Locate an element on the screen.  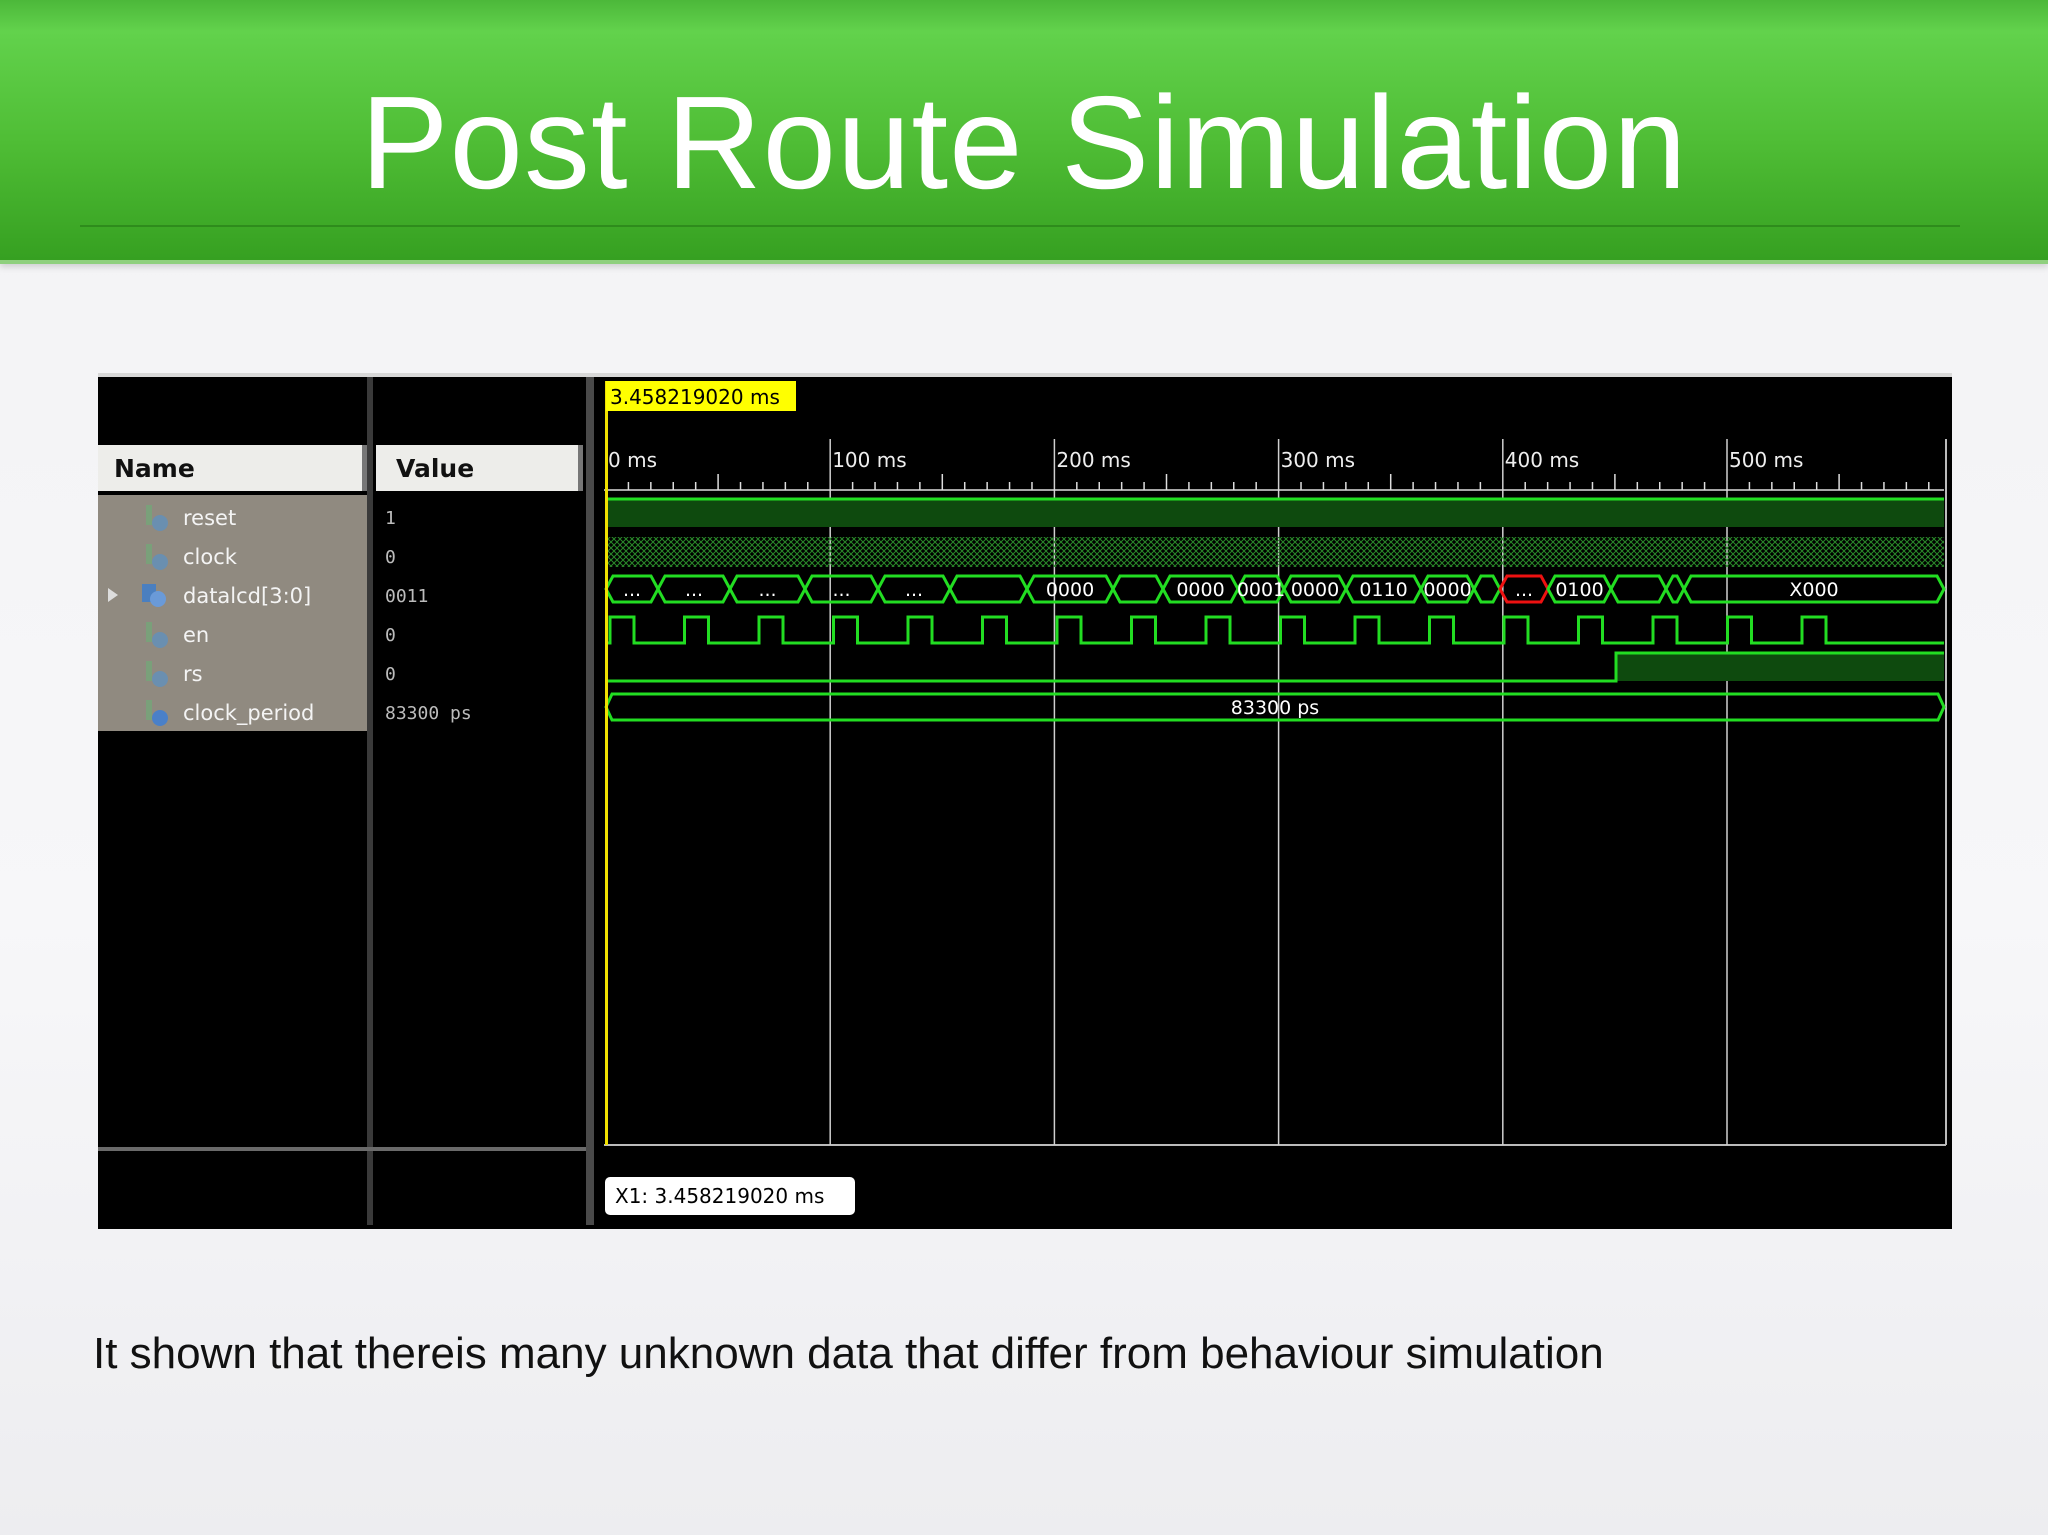
cursor-readout-label: X1: 3.458219020 ms is located at coordinates (719, 1196).